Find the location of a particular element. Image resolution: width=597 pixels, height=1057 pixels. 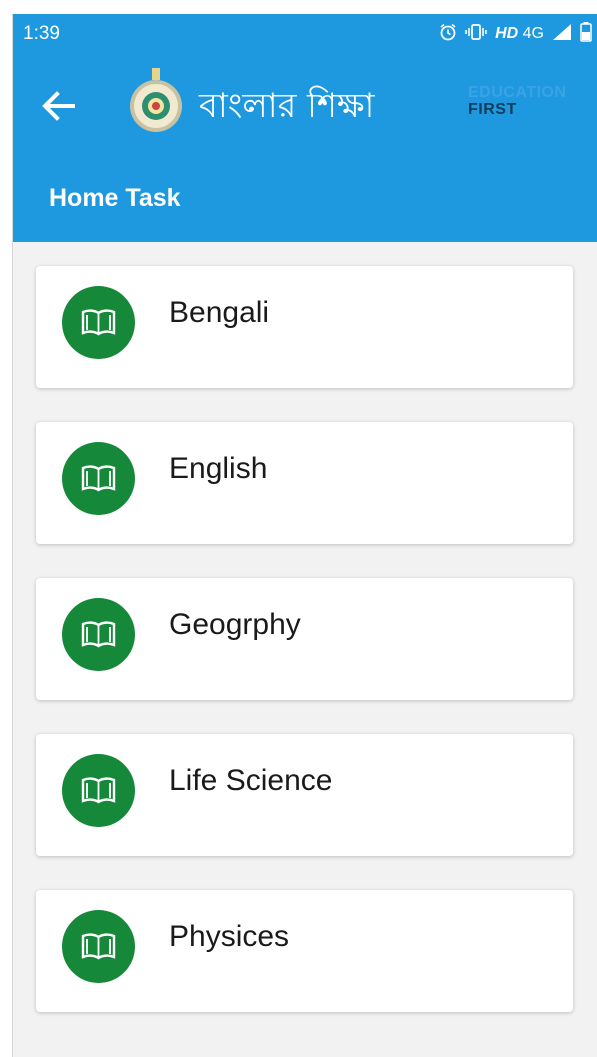

subject-card-physics: Physices is located at coordinates (304, 951).